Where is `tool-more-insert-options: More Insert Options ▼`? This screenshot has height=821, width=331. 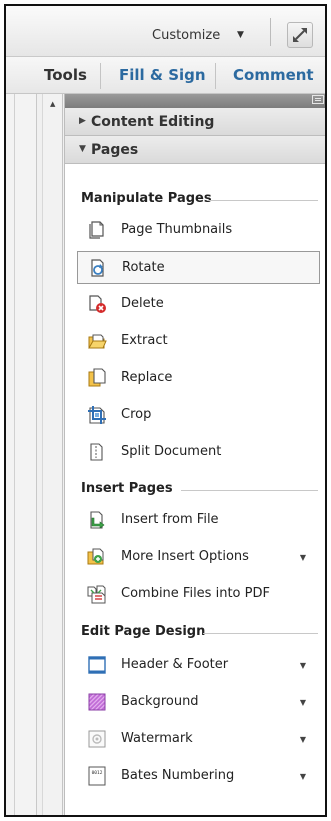
tool-more-insert-options: More Insert Options ▼ is located at coordinates (198, 557).